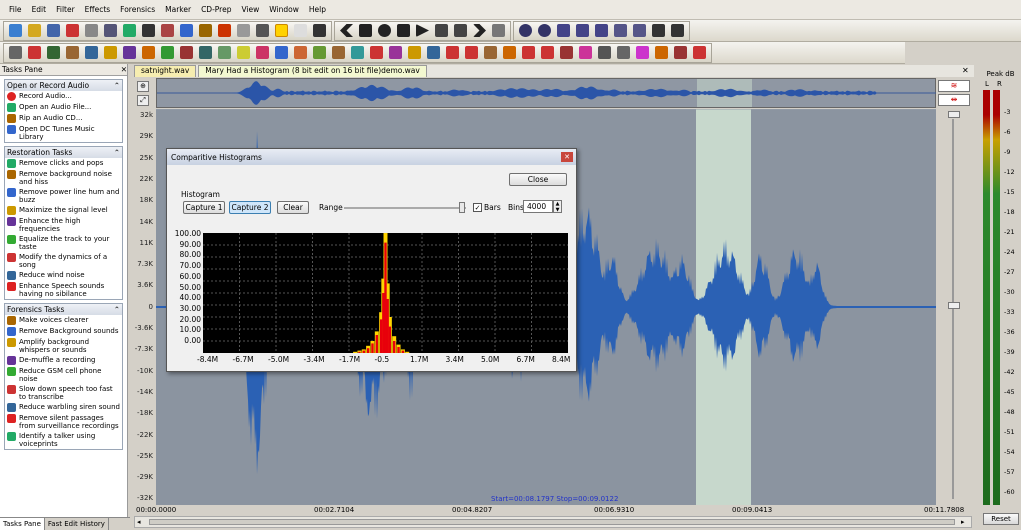 Image resolution: width=1021 pixels, height=530 pixels. I want to click on pause-icon, so click(365, 30).